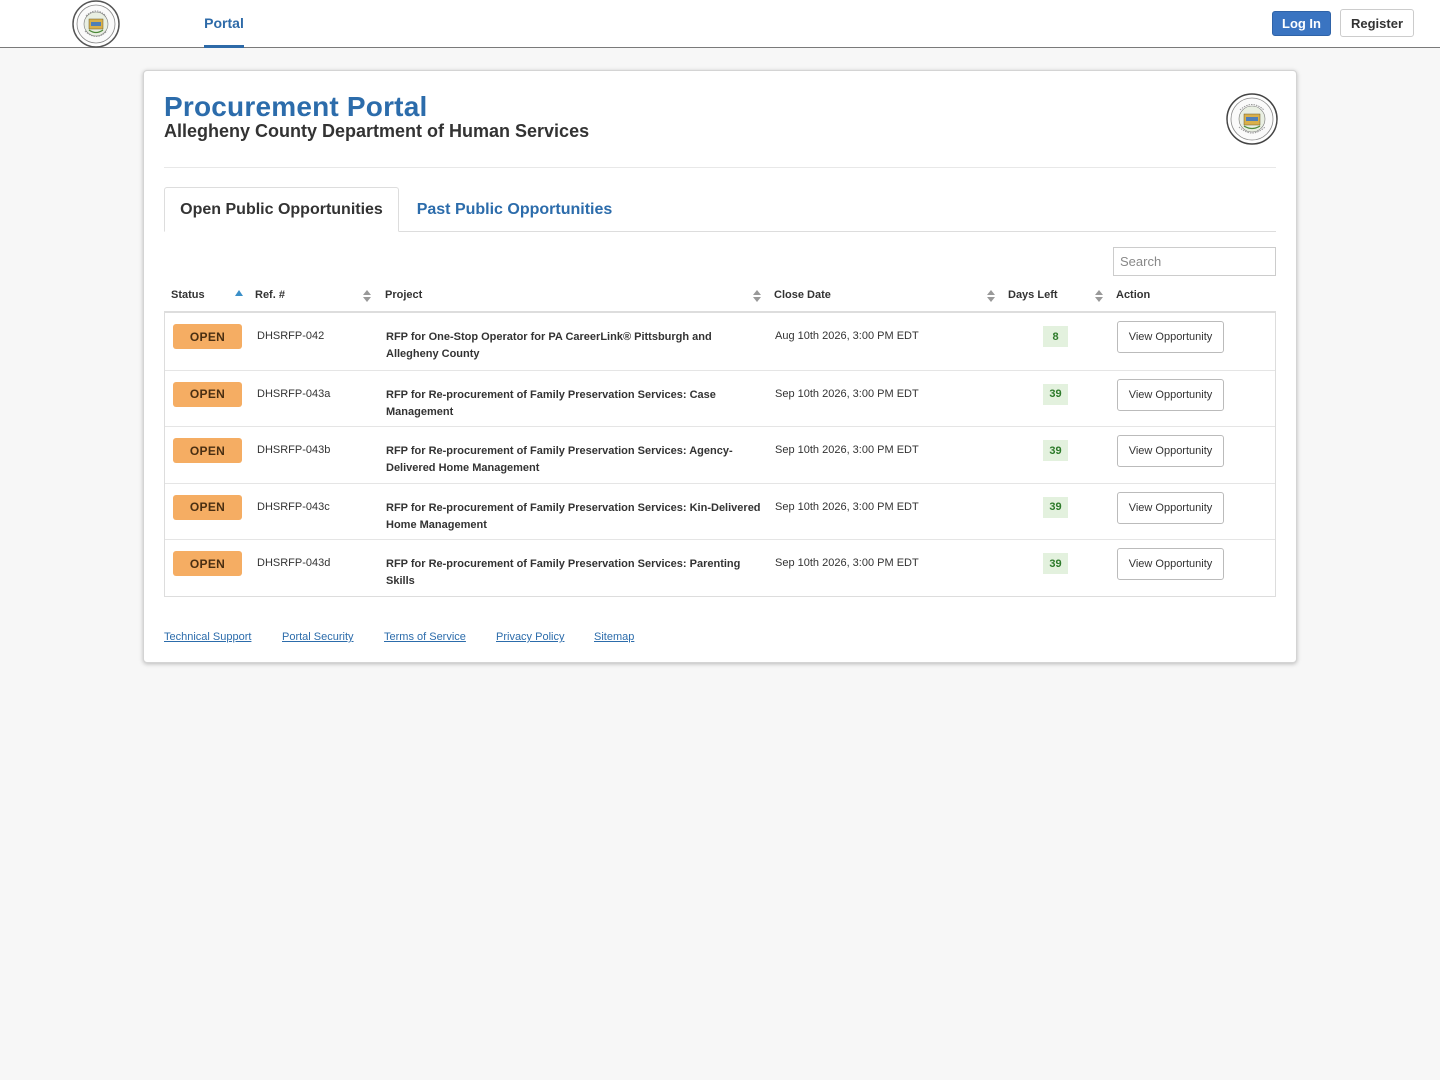 The image size is (1440, 1080). What do you see at coordinates (1194, 261) in the screenshot?
I see `search-input` at bounding box center [1194, 261].